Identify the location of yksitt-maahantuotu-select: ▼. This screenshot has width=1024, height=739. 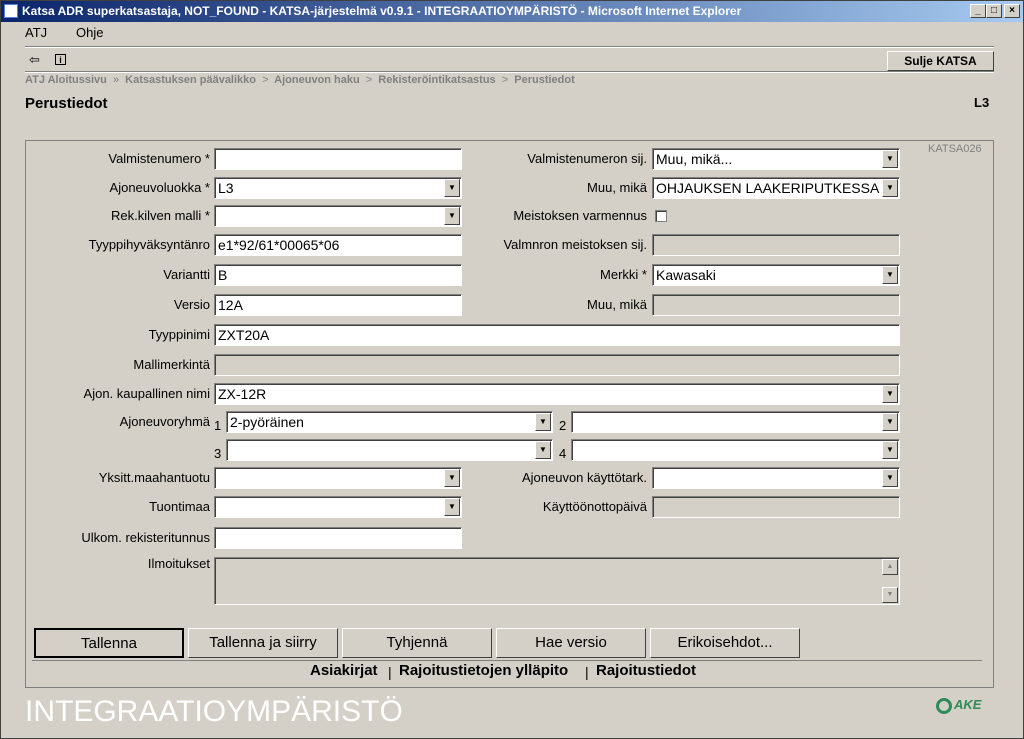
(338, 478).